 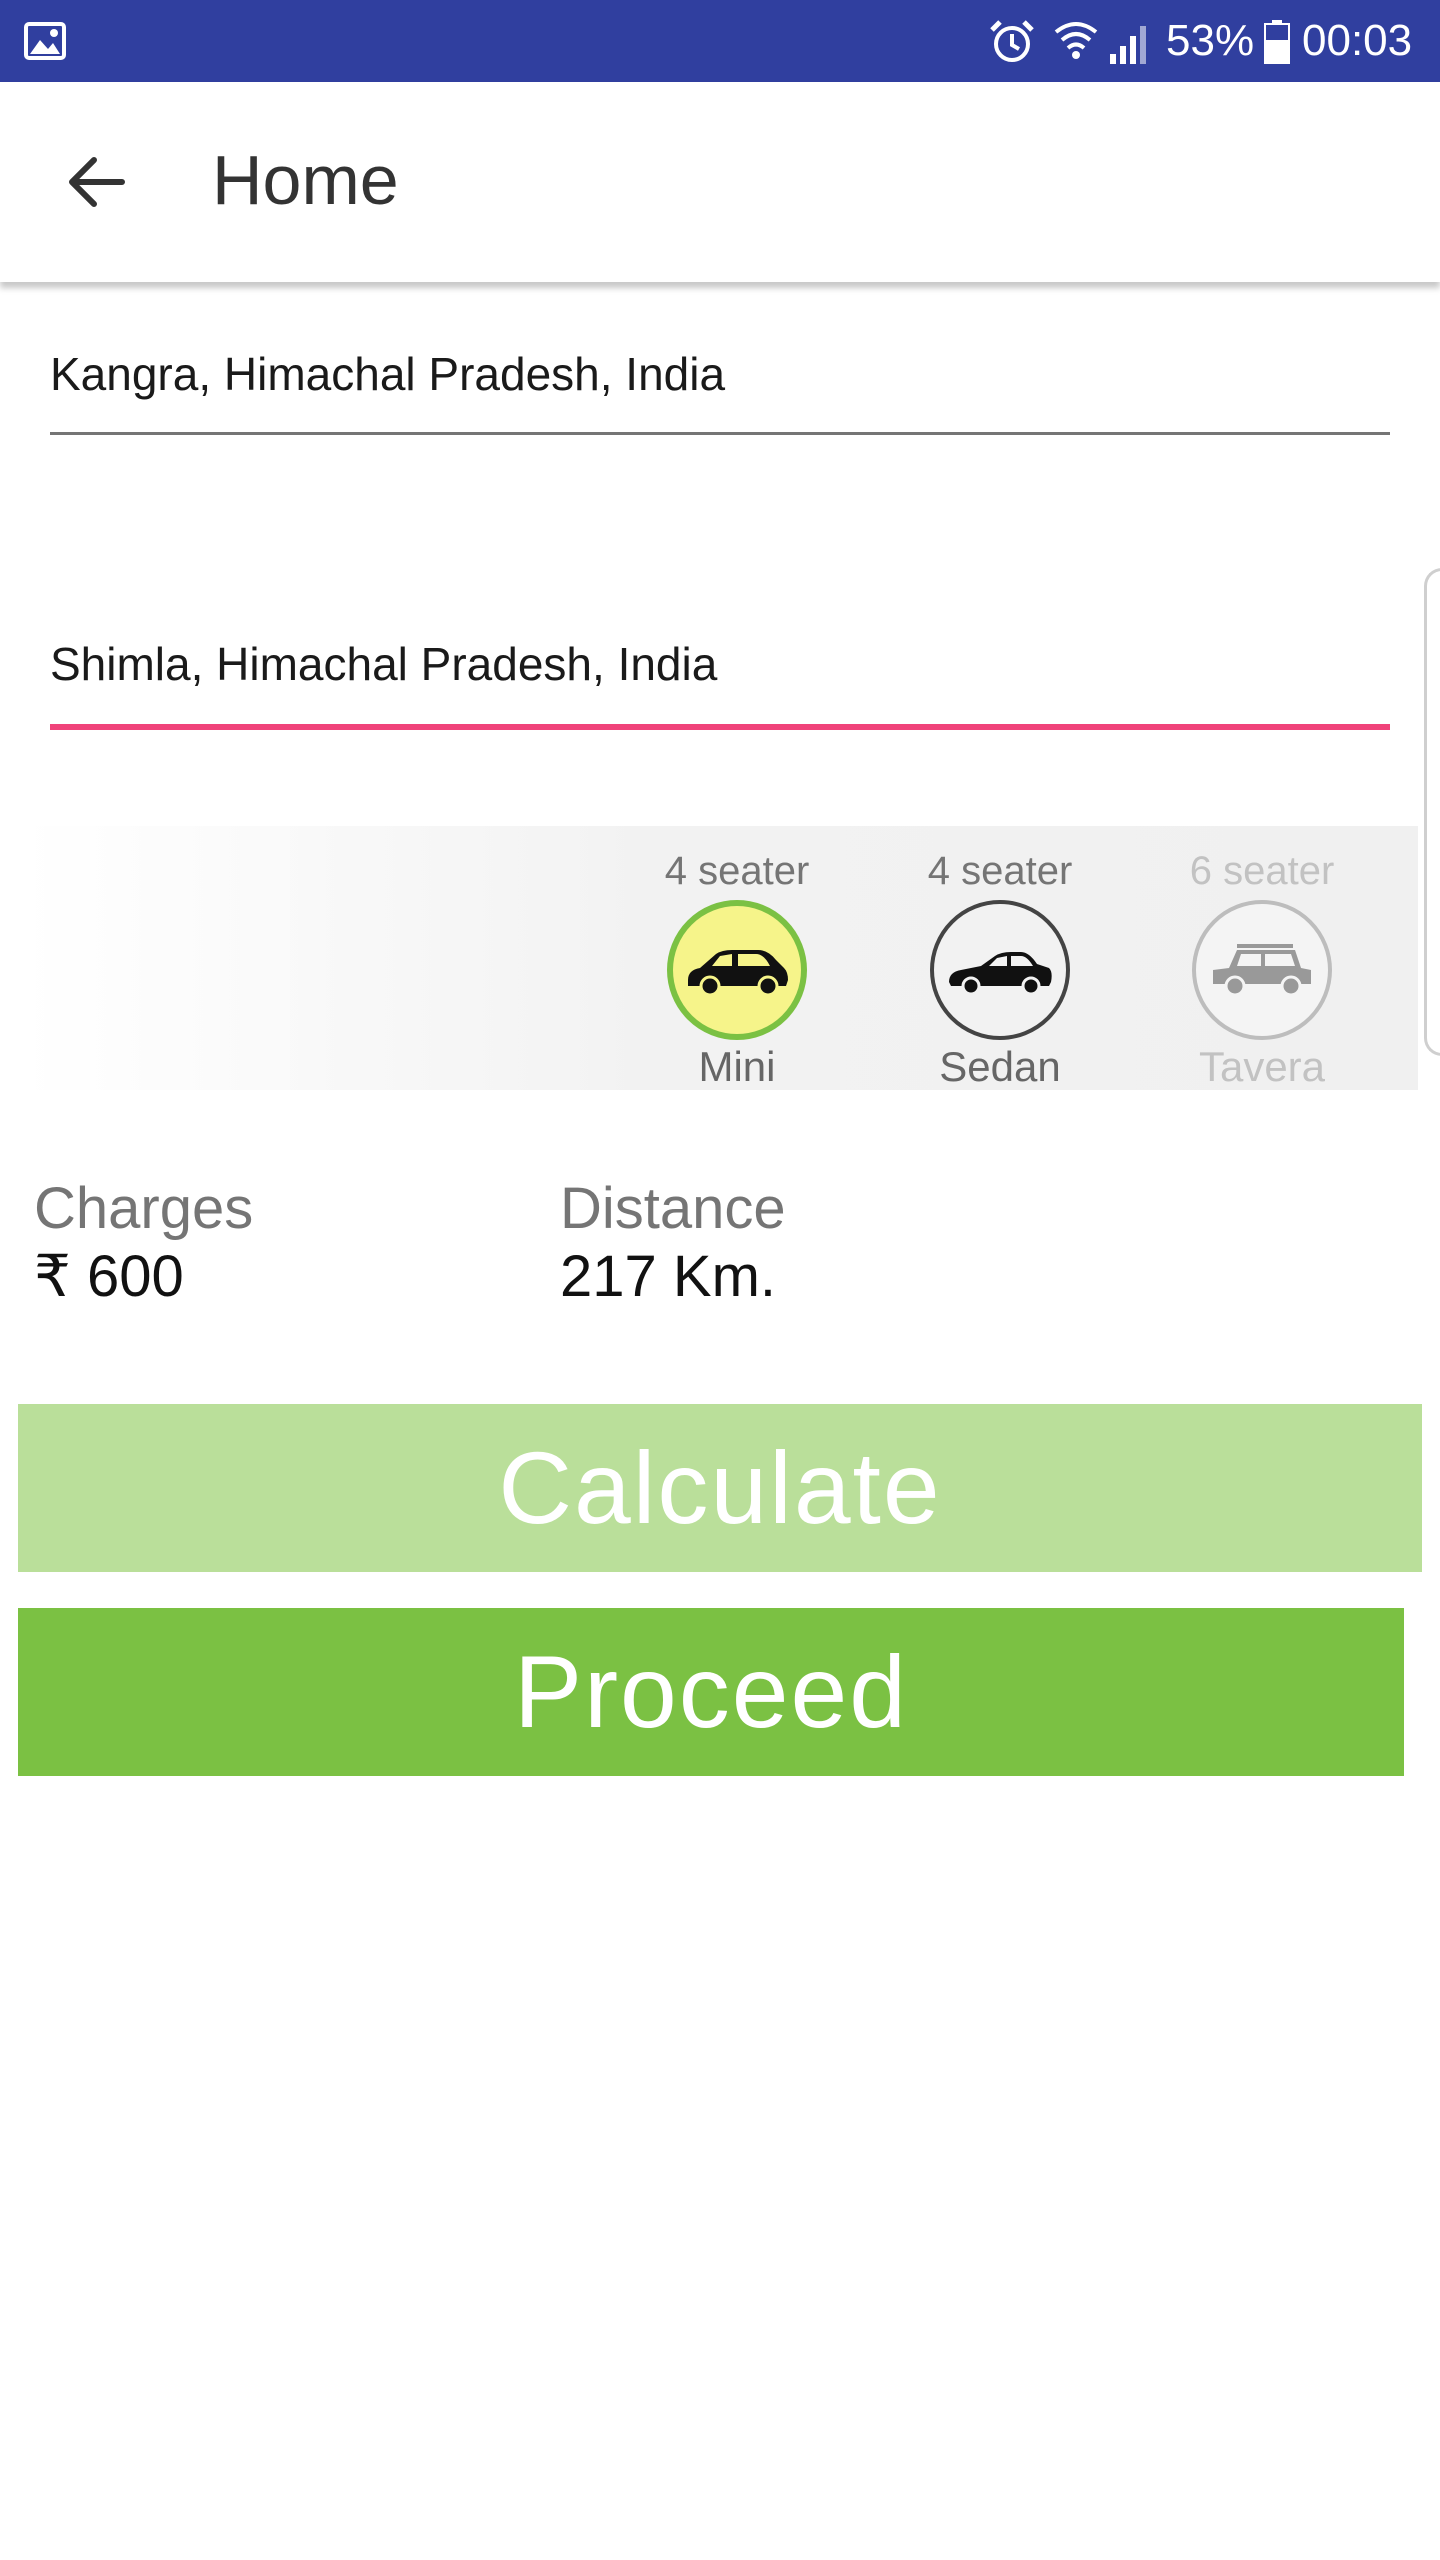 What do you see at coordinates (711, 1692) in the screenshot?
I see `proceed-button: Proceed` at bounding box center [711, 1692].